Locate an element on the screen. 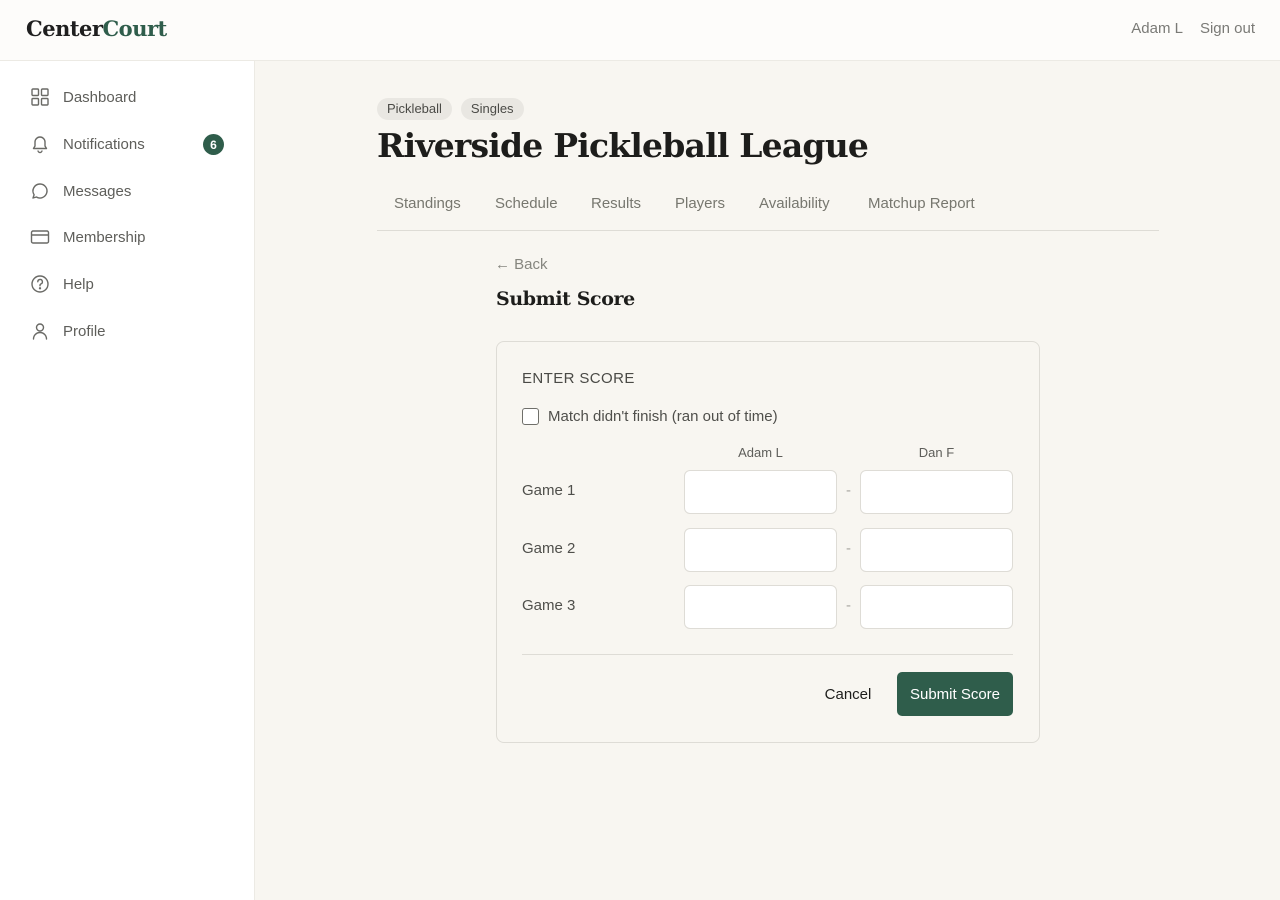  form-divider is located at coordinates (767, 654).